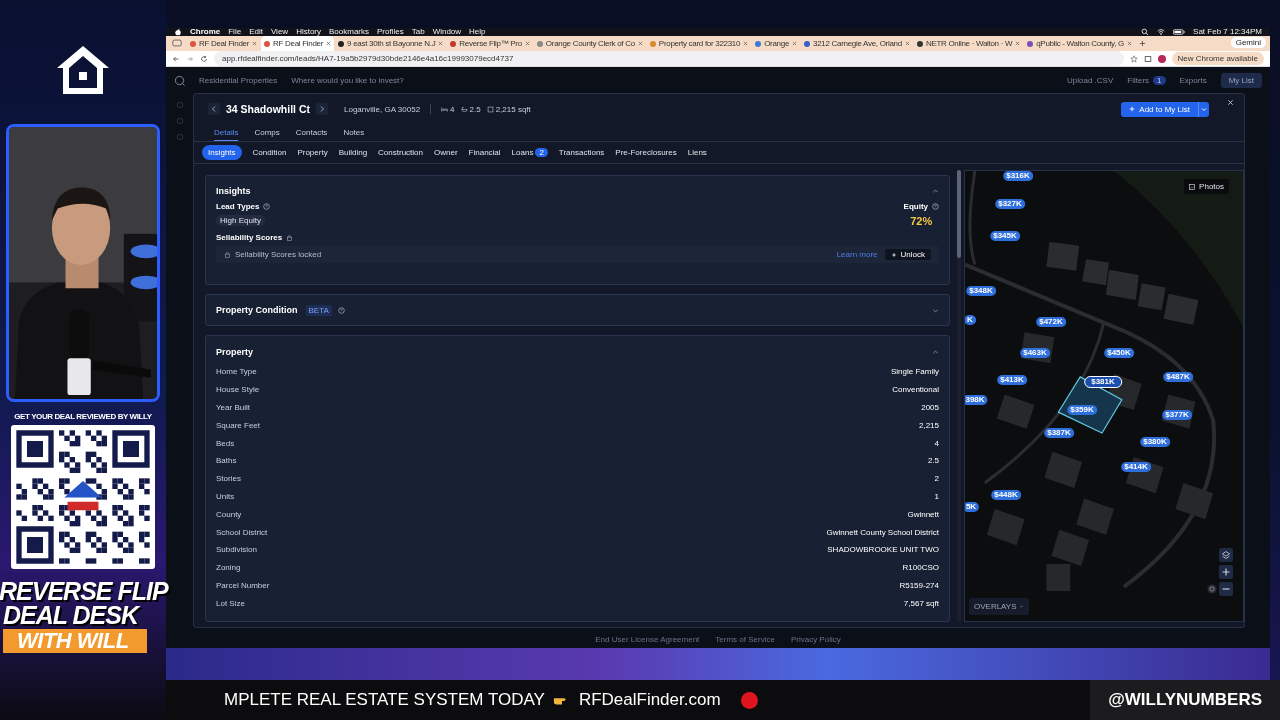 The height and width of the screenshot is (720, 1280). Describe the element at coordinates (1059, 433) in the screenshot. I see `price-pin: $387K` at that location.